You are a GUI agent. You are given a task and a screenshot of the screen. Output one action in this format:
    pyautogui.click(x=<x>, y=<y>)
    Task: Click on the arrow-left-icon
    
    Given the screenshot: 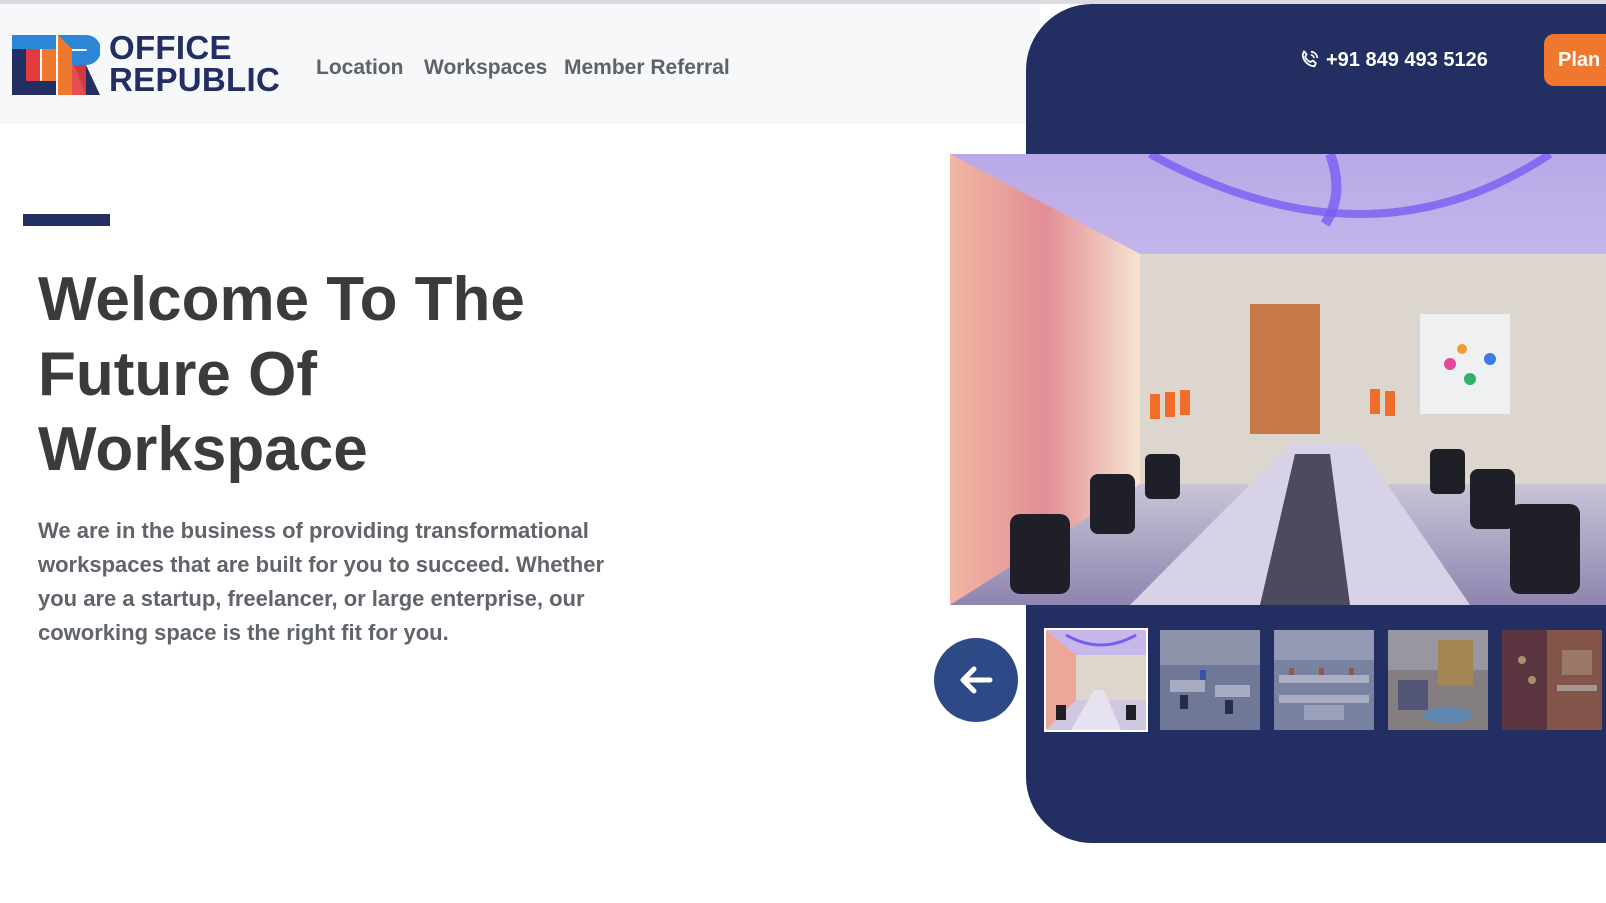 What is the action you would take?
    pyautogui.click(x=976, y=680)
    